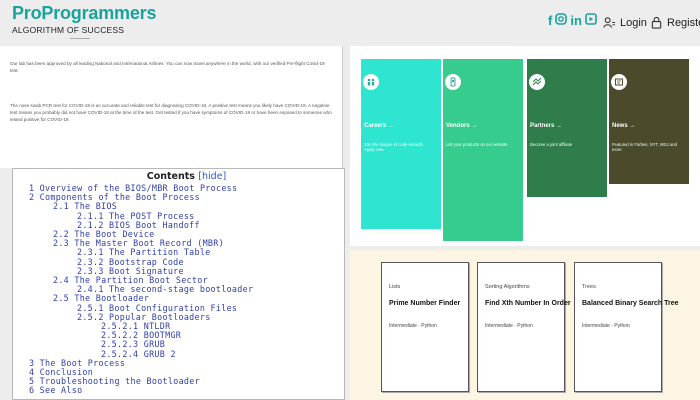 Image resolution: width=700 pixels, height=400 pixels. Describe the element at coordinates (186, 344) in the screenshot. I see `toc-item: 2.5.2.3 GRUB` at that location.